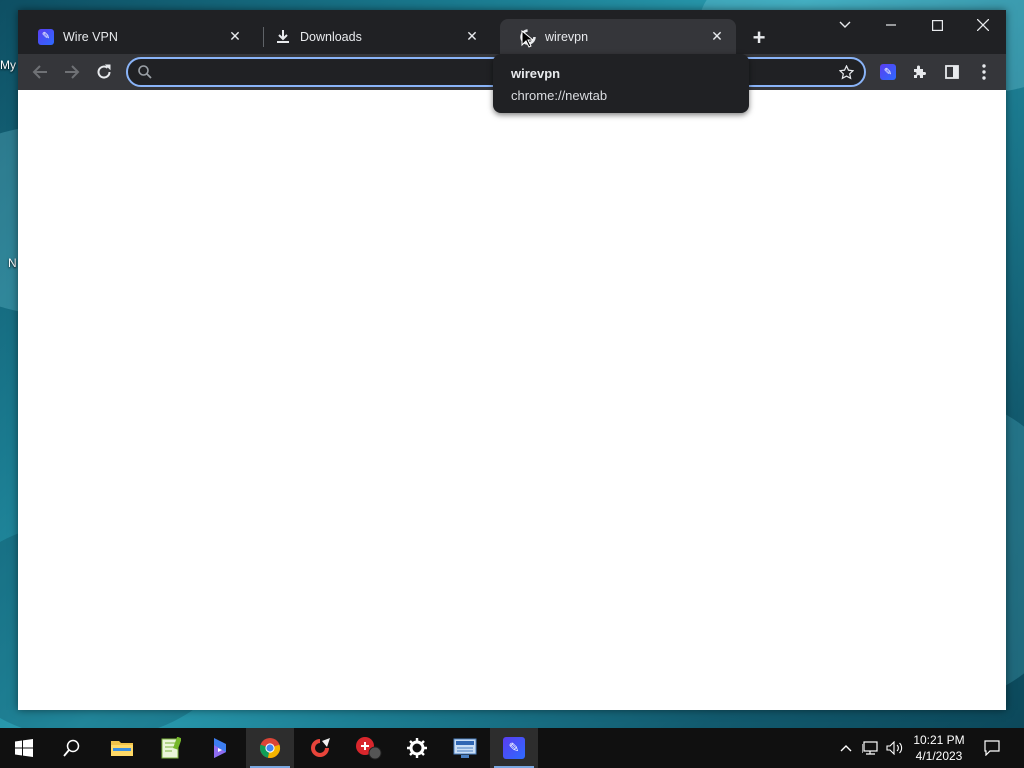  I want to click on clock-date: 4/1/2023, so click(939, 756).